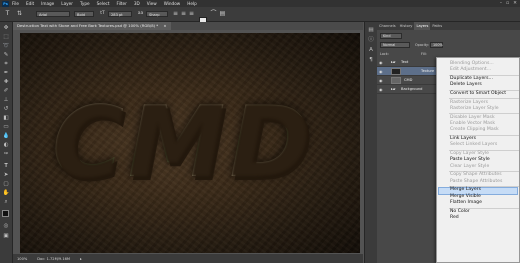 The width and height of the screenshot is (520, 263). I want to click on maximize-icon: ▫, so click(507, 3).